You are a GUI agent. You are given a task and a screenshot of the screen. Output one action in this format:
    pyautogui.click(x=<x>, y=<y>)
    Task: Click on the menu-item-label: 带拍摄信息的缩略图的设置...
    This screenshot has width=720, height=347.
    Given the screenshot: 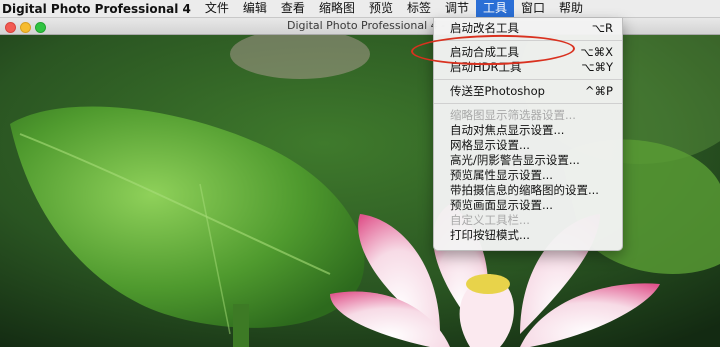 What is the action you would take?
    pyautogui.click(x=524, y=190)
    